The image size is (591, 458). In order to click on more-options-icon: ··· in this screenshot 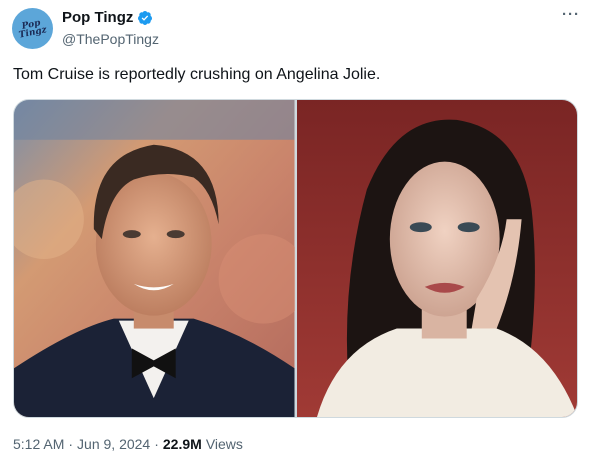, I will do `click(571, 14)`.